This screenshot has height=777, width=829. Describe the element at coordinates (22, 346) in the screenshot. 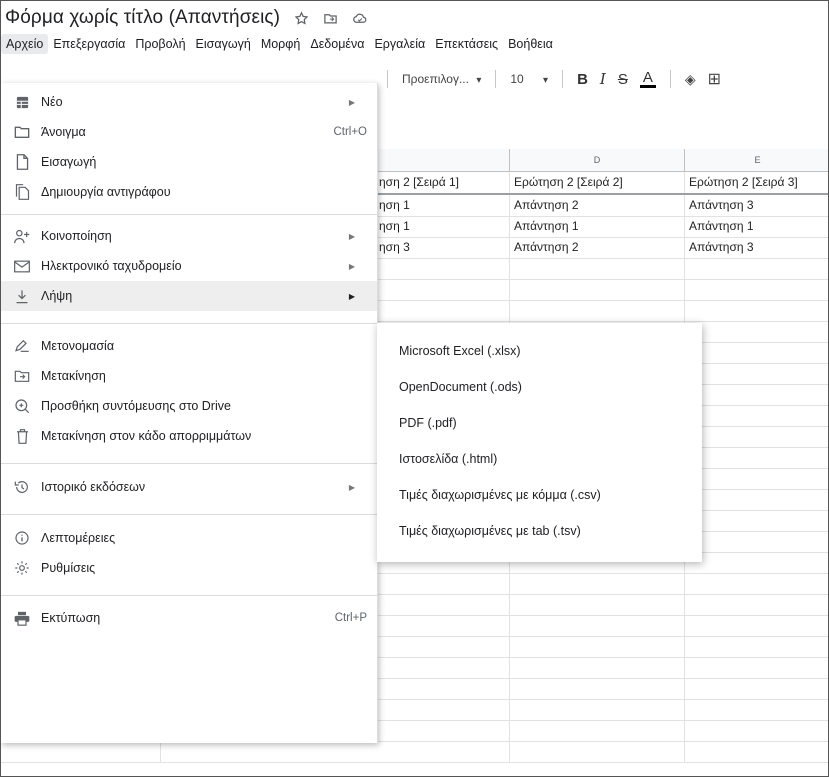

I see `pencil-icon` at that location.